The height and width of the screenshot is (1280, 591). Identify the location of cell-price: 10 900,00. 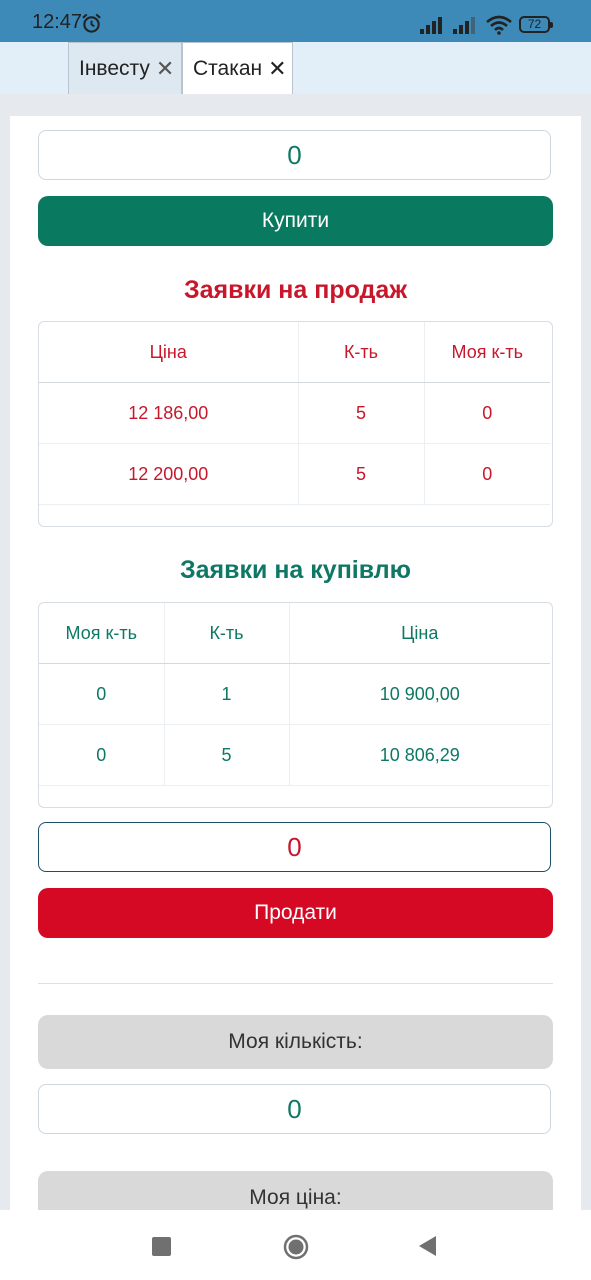
(419, 694).